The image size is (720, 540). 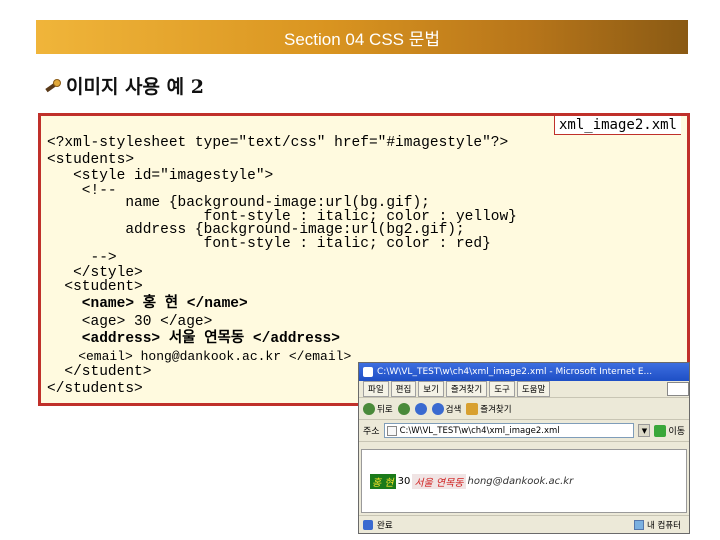 I want to click on go-button-label: 이동, so click(x=676, y=432).